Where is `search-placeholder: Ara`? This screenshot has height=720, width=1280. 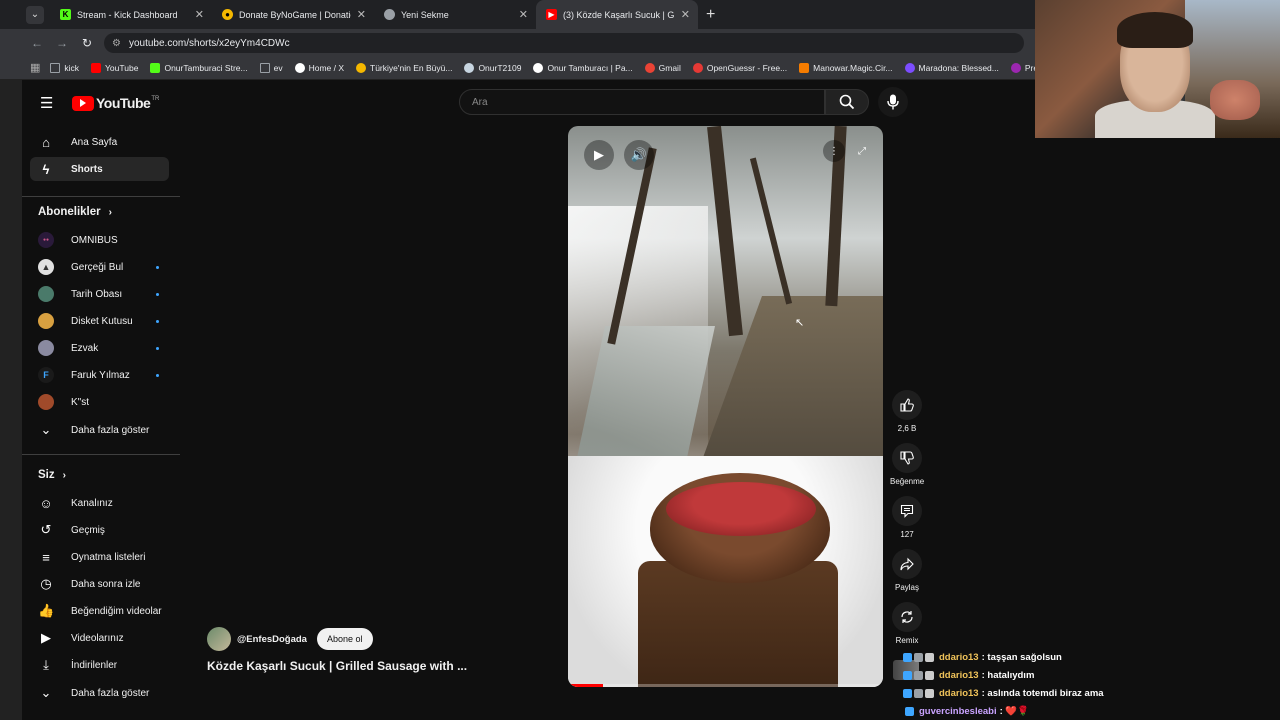 search-placeholder: Ara is located at coordinates (480, 102).